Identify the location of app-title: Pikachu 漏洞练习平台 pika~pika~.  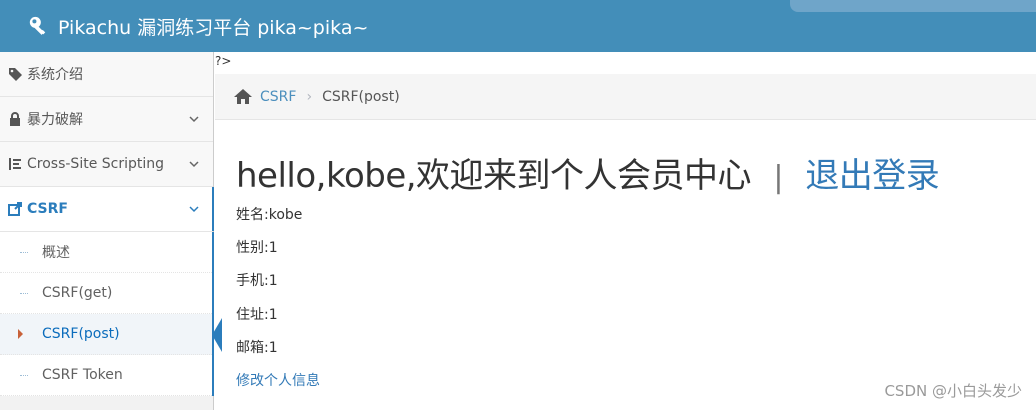
(213, 27).